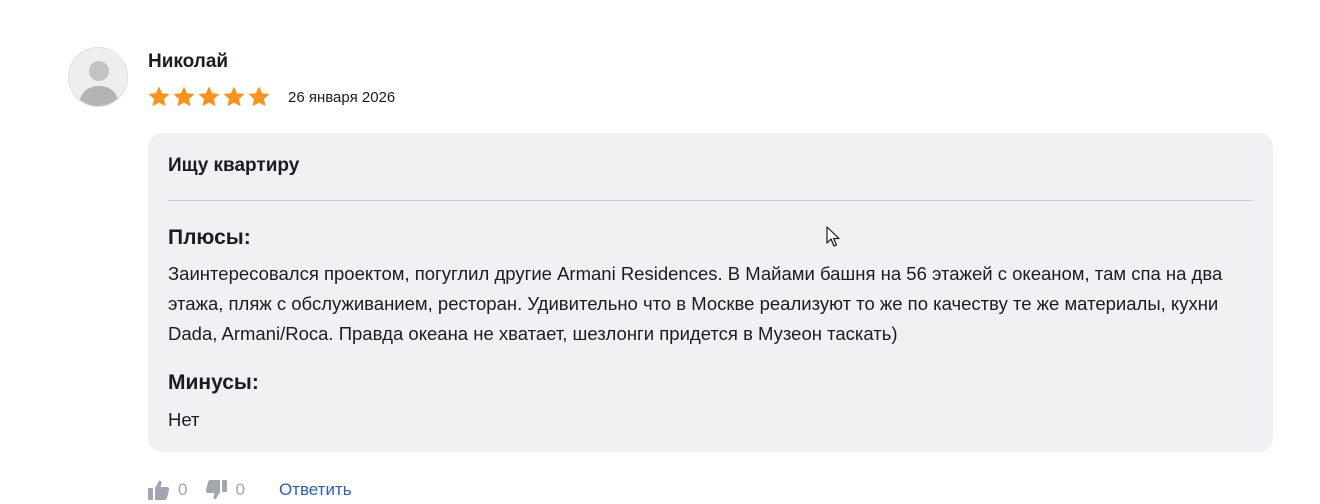 The height and width of the screenshot is (504, 1320). I want to click on star-rating, so click(209, 97).